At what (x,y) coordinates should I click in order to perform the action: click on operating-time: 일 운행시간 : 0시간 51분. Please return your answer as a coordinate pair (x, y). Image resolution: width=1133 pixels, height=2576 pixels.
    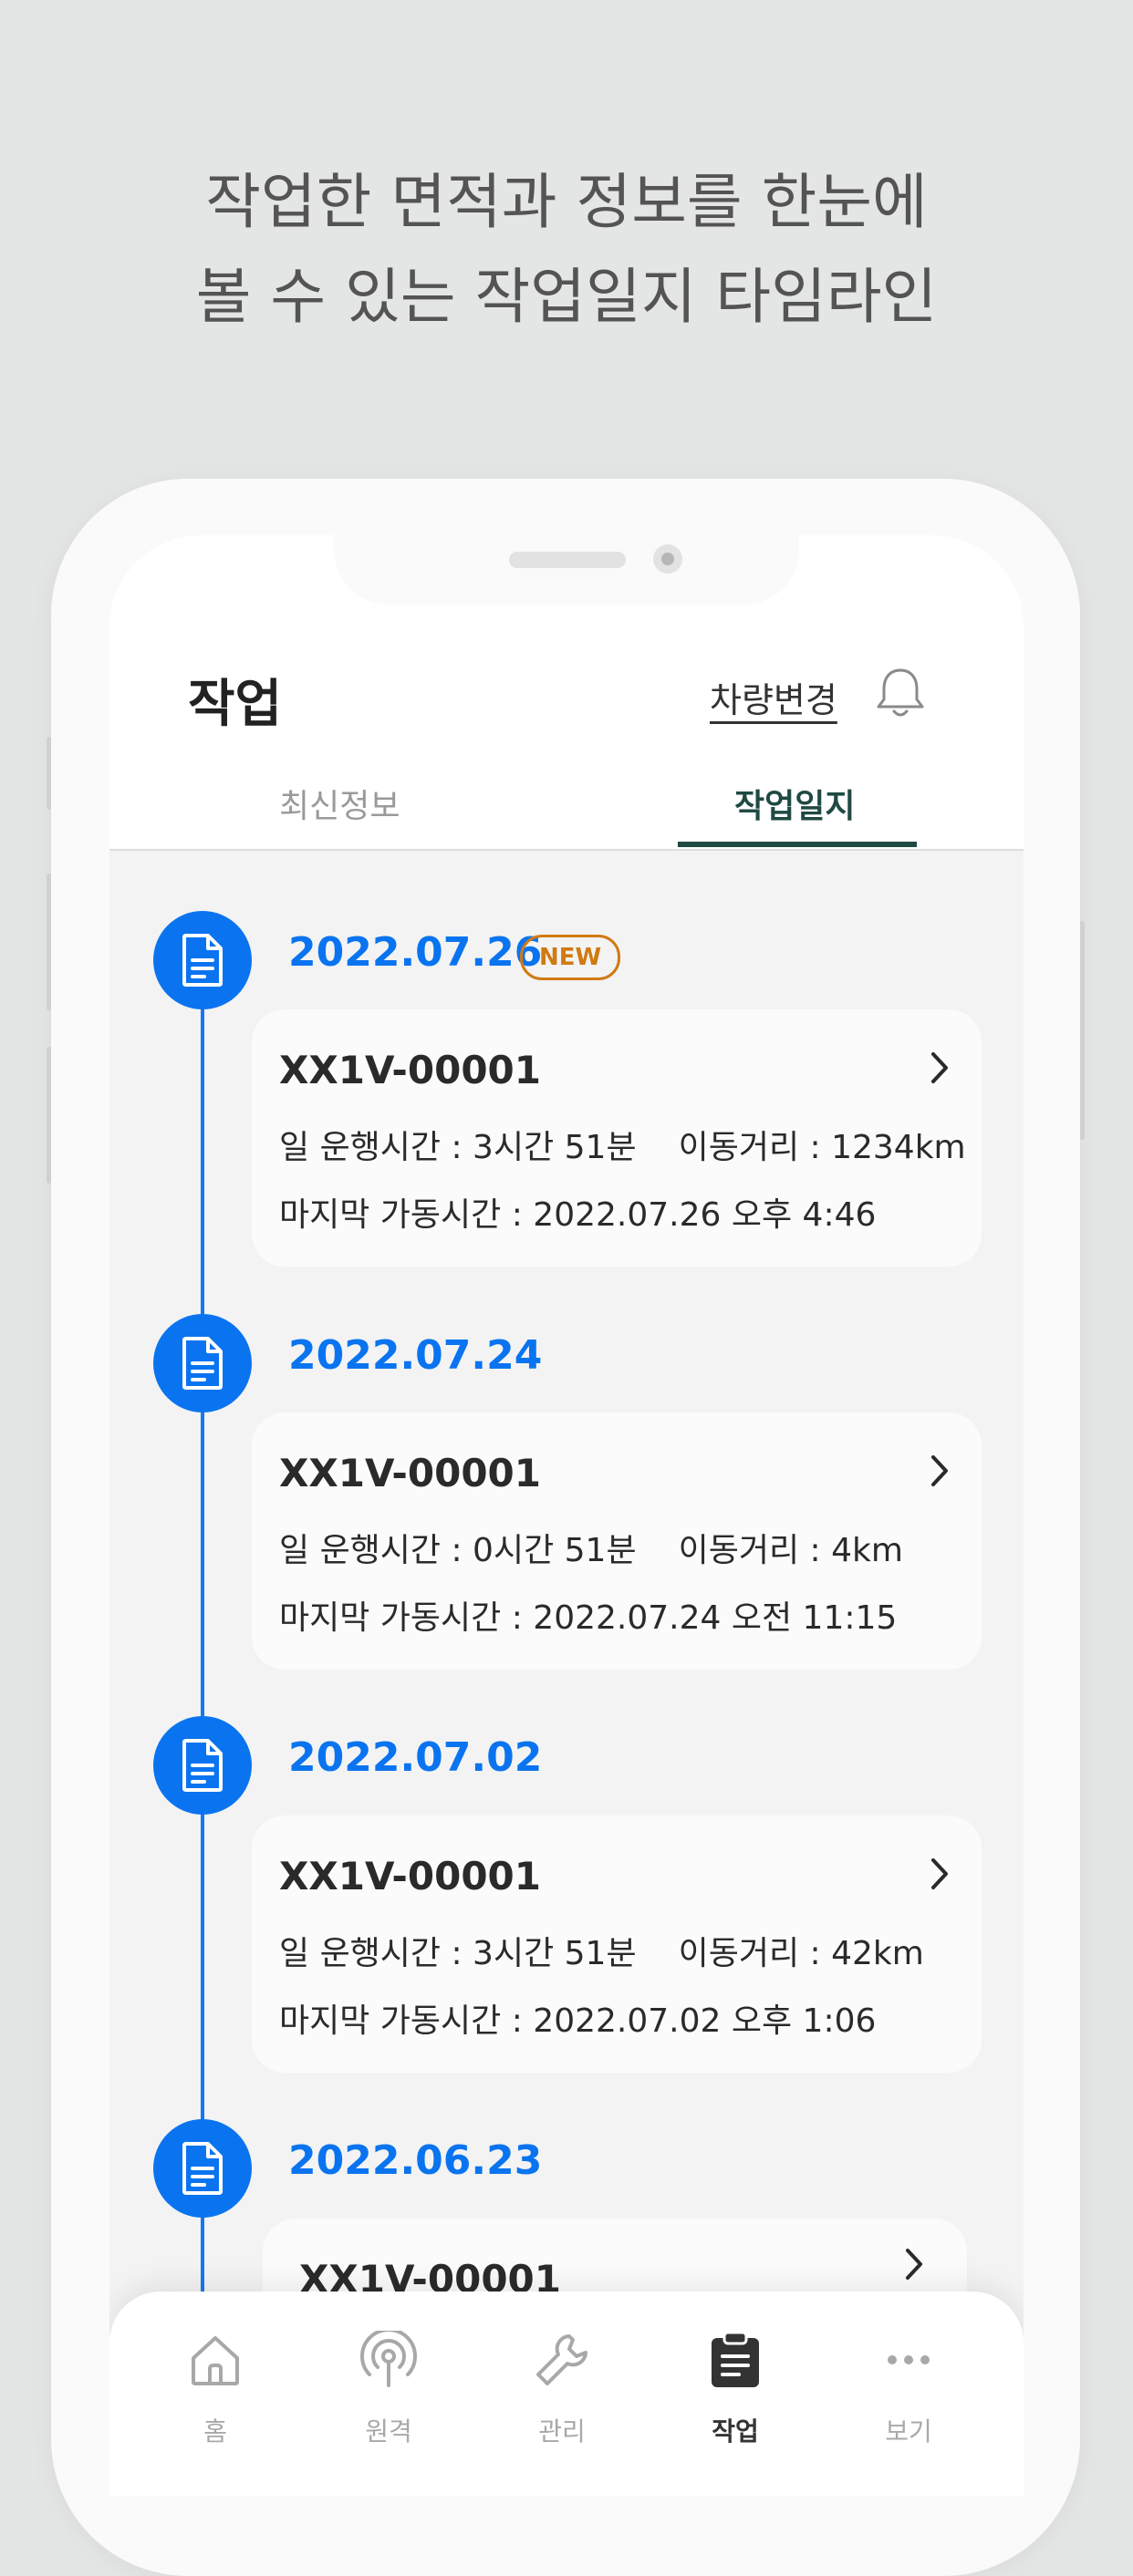
    Looking at the image, I should click on (458, 1550).